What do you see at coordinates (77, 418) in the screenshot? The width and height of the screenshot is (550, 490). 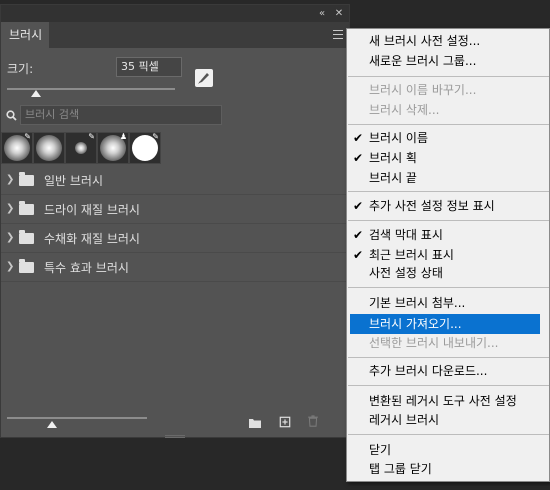 I see `preview-size-slider-track` at bounding box center [77, 418].